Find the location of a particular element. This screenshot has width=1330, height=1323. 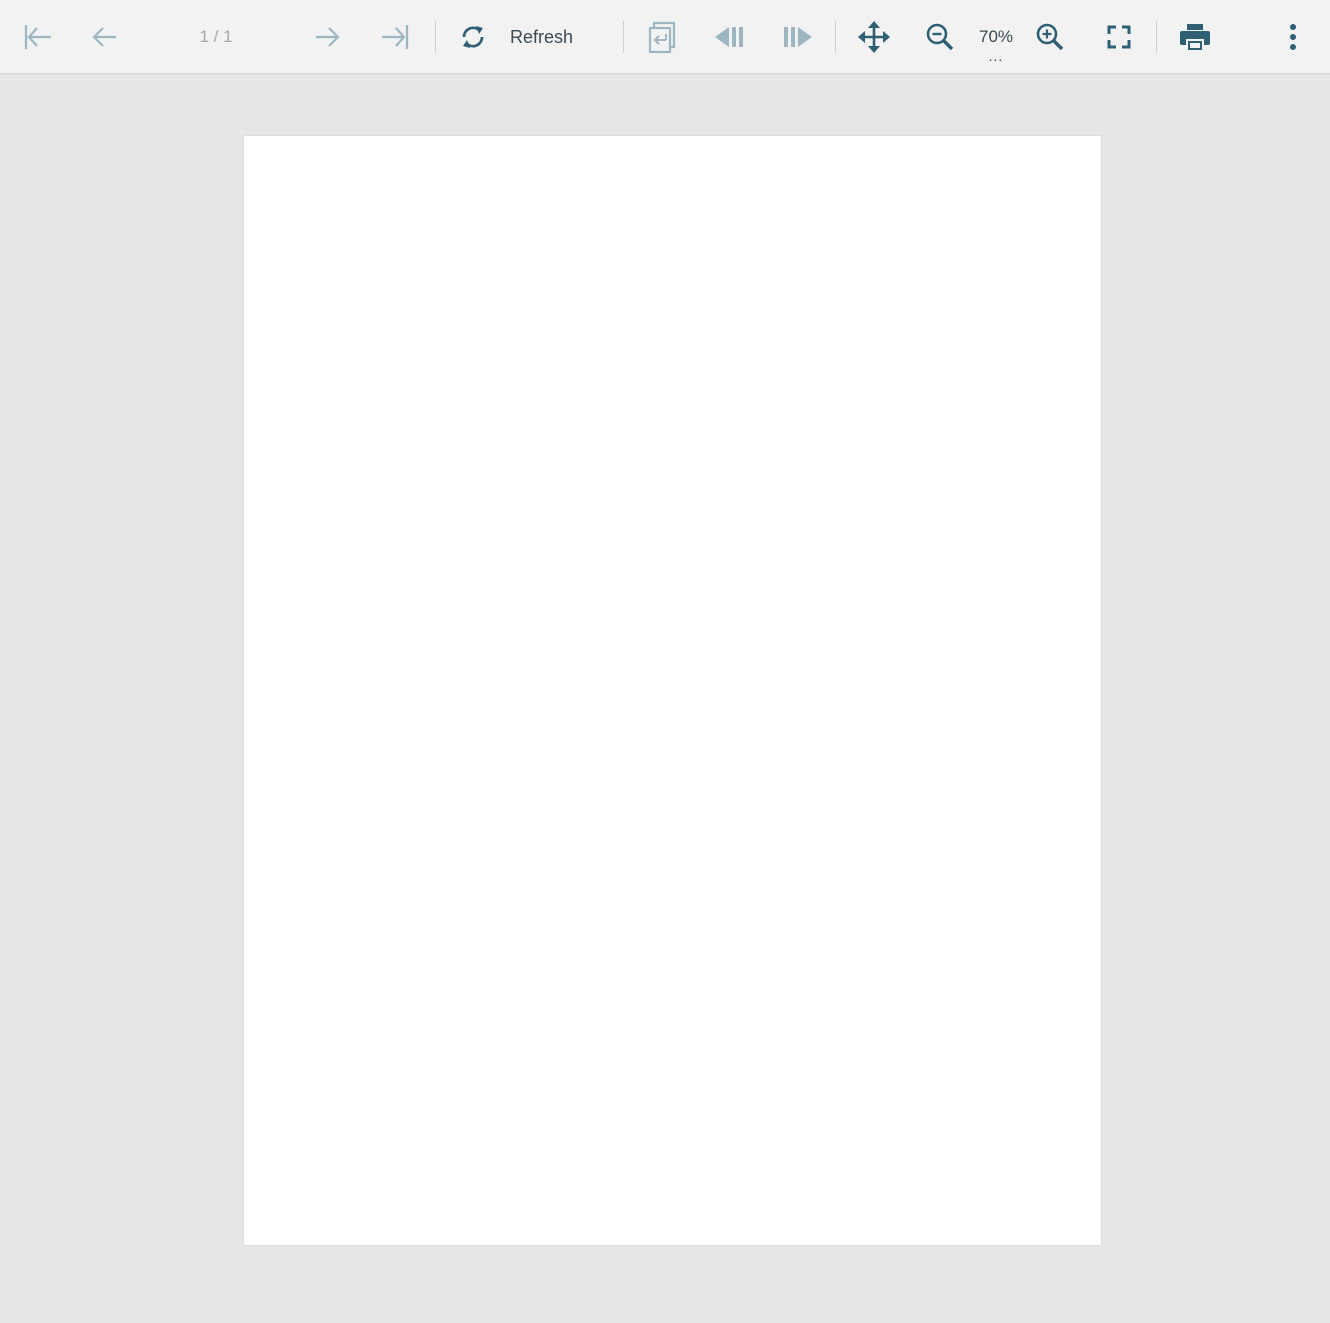

refresh-button is located at coordinates (473, 37).